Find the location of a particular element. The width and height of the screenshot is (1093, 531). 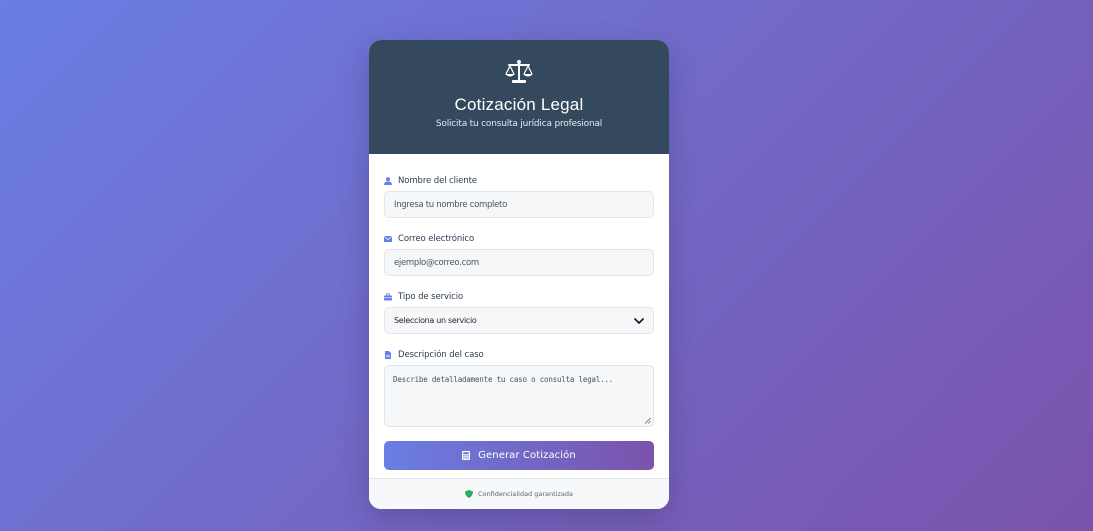

chevron-down-icon is located at coordinates (639, 320).